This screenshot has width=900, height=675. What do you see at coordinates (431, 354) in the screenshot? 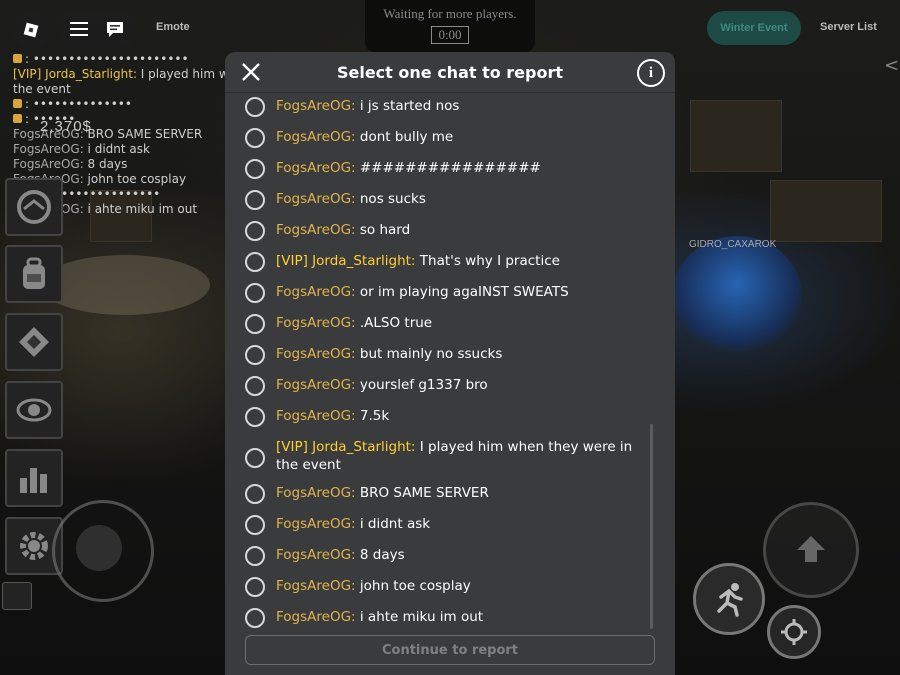
I see `message-body: but mainly no ssucks` at bounding box center [431, 354].